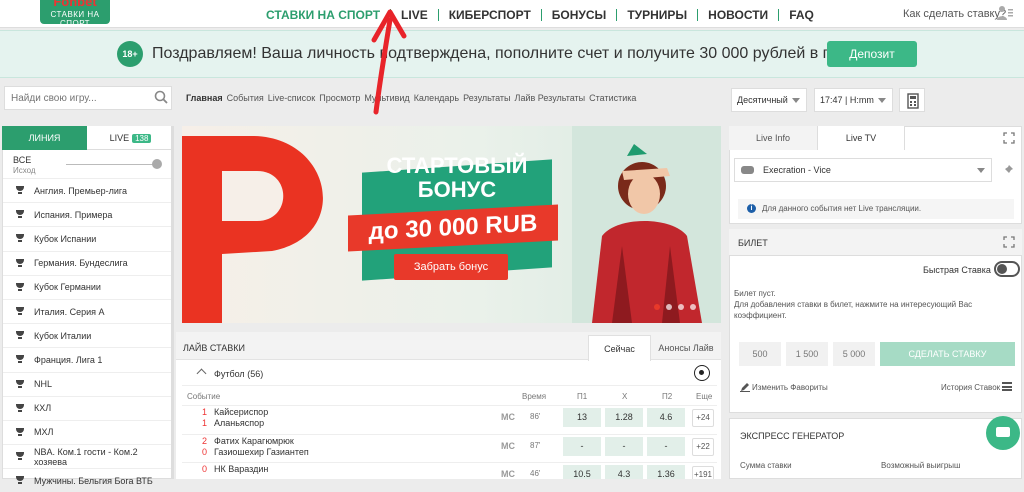 The image size is (1024, 492). Describe the element at coordinates (703, 418) in the screenshot. I see `more-markets-button: +24` at that location.